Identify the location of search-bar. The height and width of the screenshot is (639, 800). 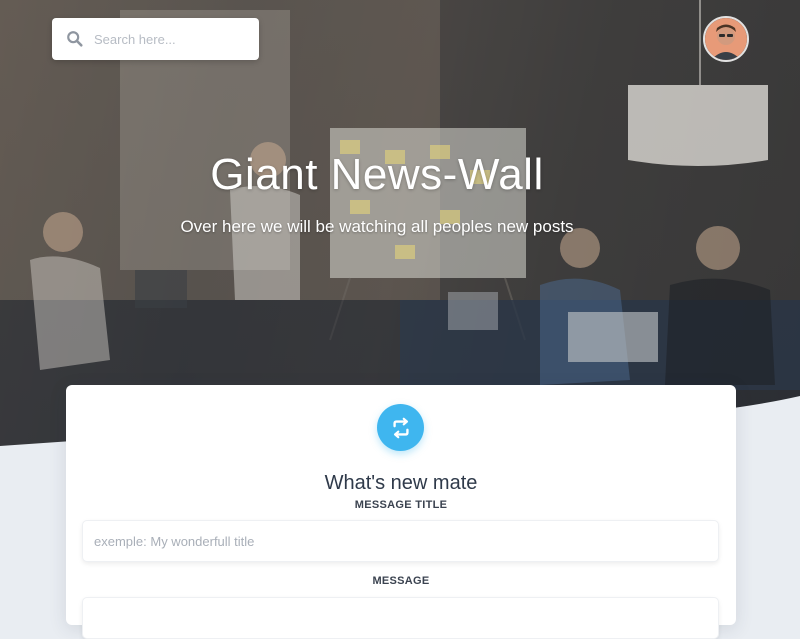
(155, 39).